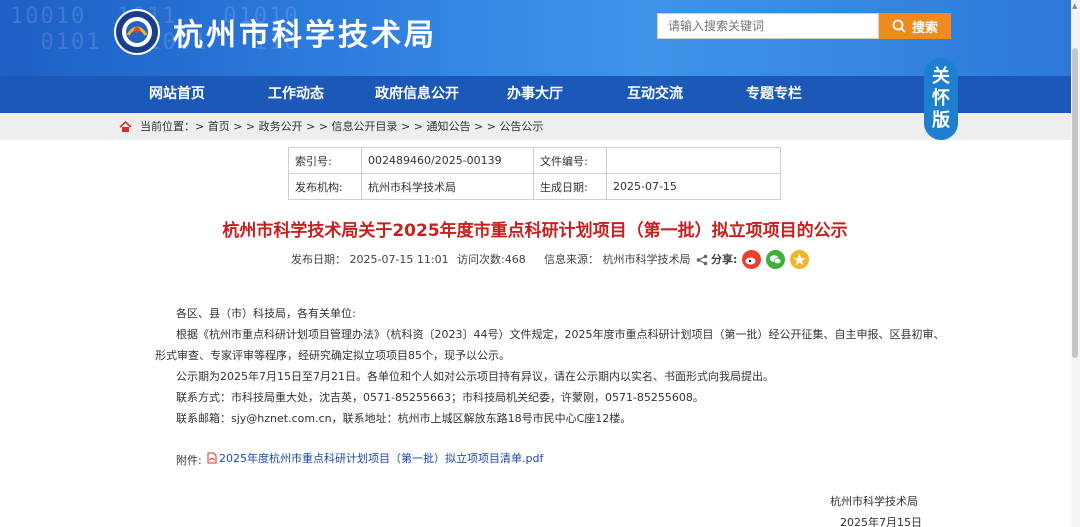 The height and width of the screenshot is (527, 1080). Describe the element at coordinates (332, 355) in the screenshot. I see `body-paragraph: 形式审查、专家评审等程序，经研究确定拟立项项目85个，现予以公示。` at that location.